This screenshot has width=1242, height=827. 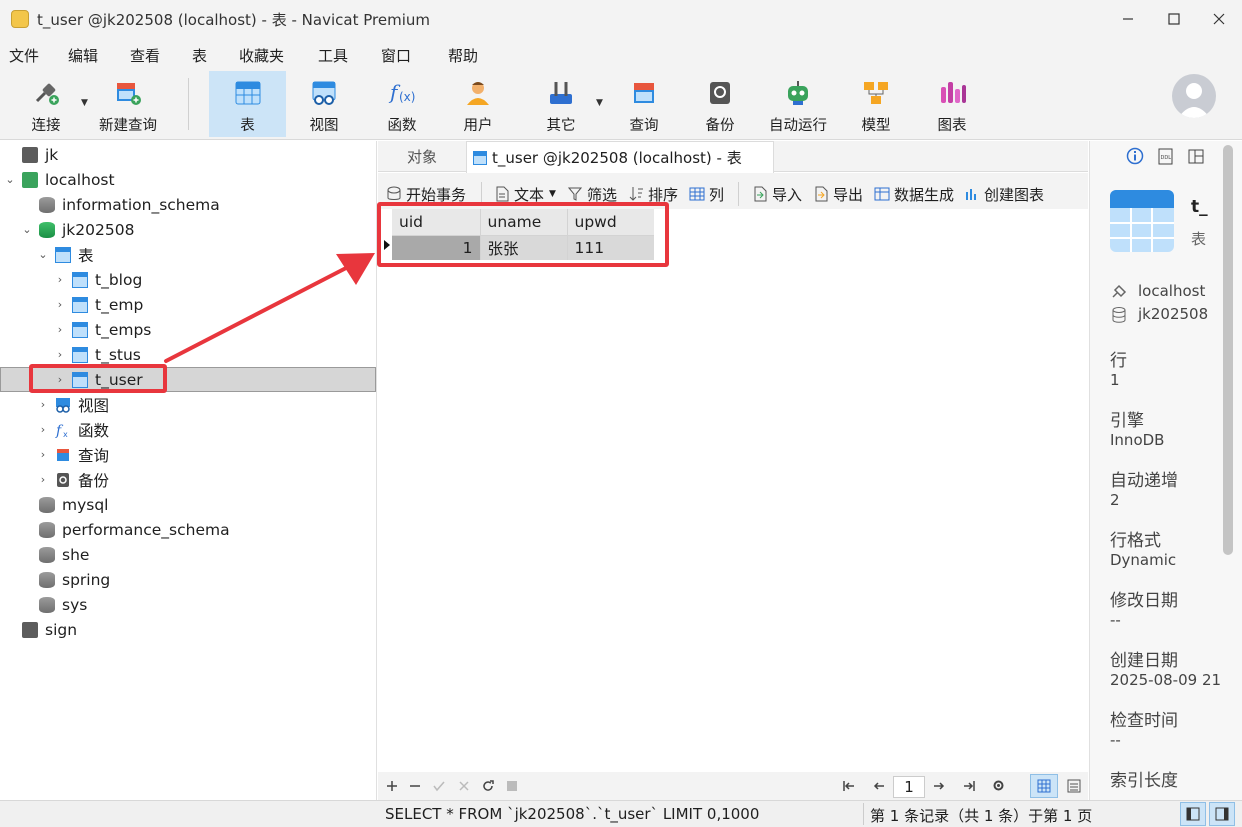 I want to click on check-icon, so click(x=439, y=786).